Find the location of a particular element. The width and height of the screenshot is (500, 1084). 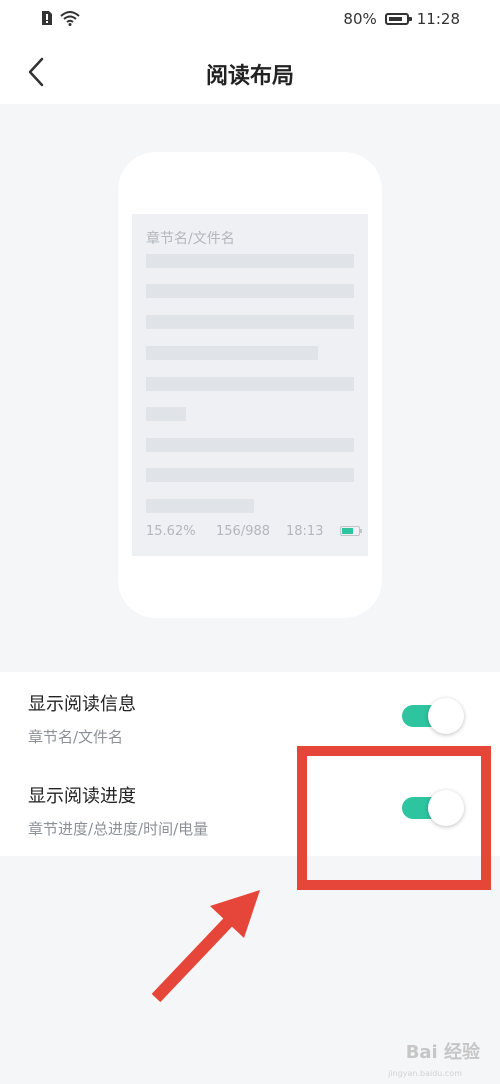

toggle-knob is located at coordinates (446, 716).